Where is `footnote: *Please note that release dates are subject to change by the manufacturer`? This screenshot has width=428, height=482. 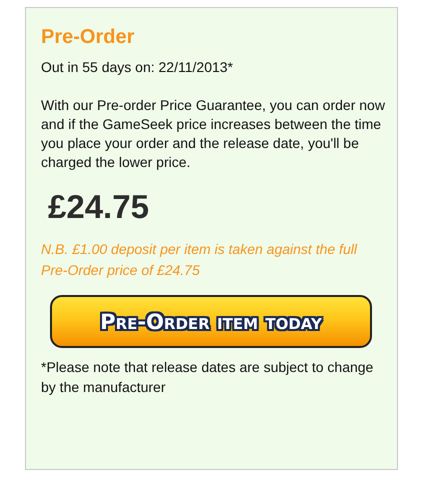
footnote: *Please note that release dates are subject to change by the manufacturer is located at coordinates (207, 377).